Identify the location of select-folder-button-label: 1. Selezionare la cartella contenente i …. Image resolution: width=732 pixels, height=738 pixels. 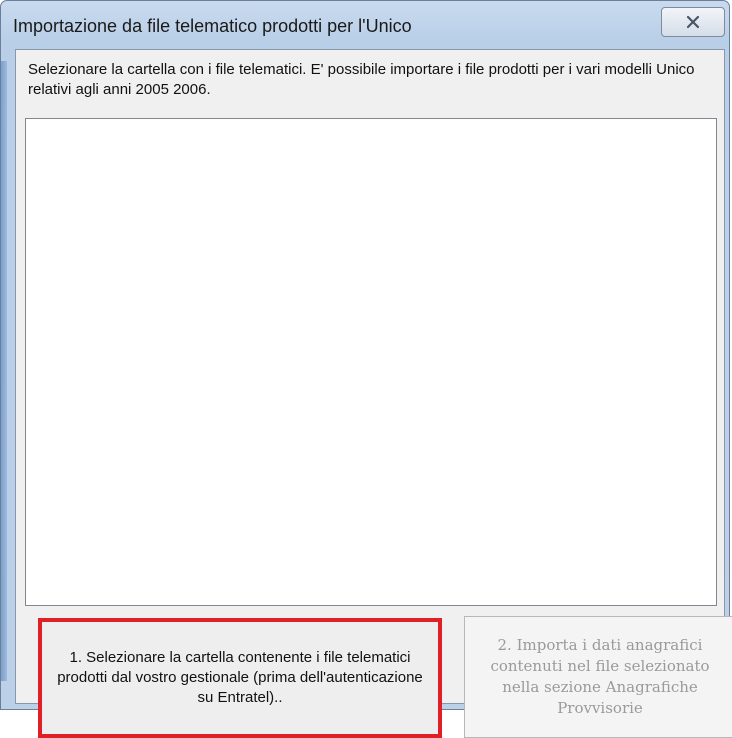
(240, 677).